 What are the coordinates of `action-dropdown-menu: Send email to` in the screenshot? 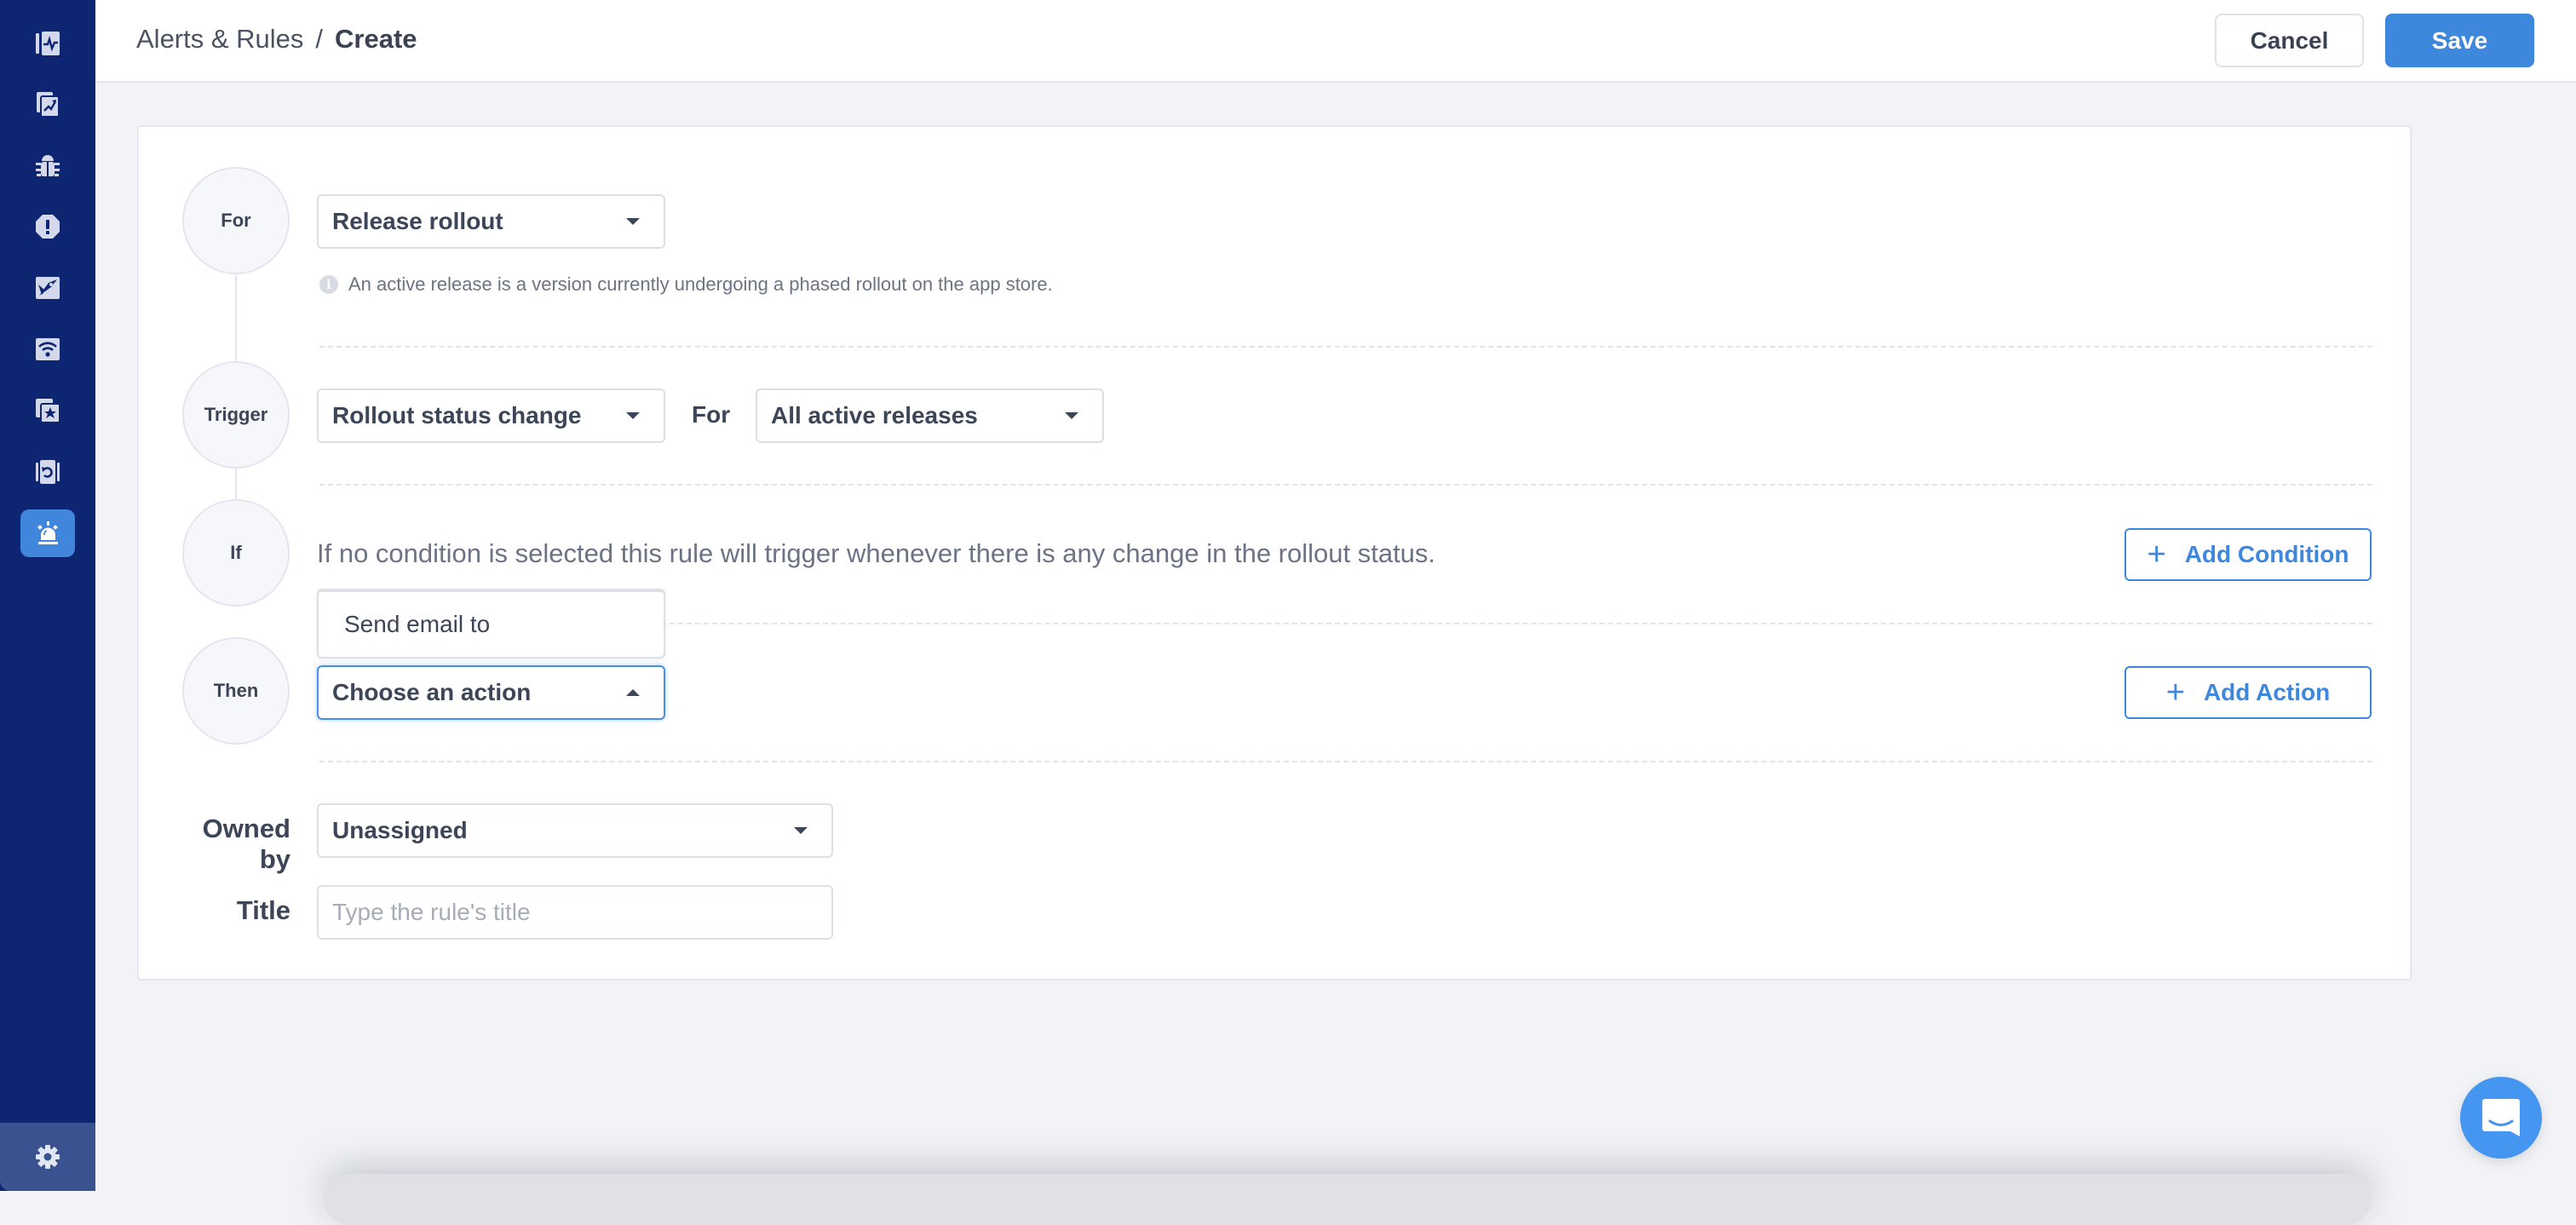 It's located at (491, 624).